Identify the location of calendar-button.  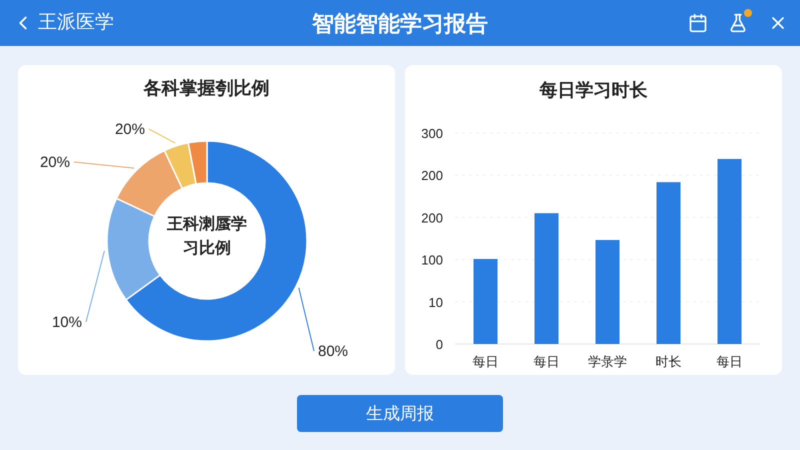
(698, 23).